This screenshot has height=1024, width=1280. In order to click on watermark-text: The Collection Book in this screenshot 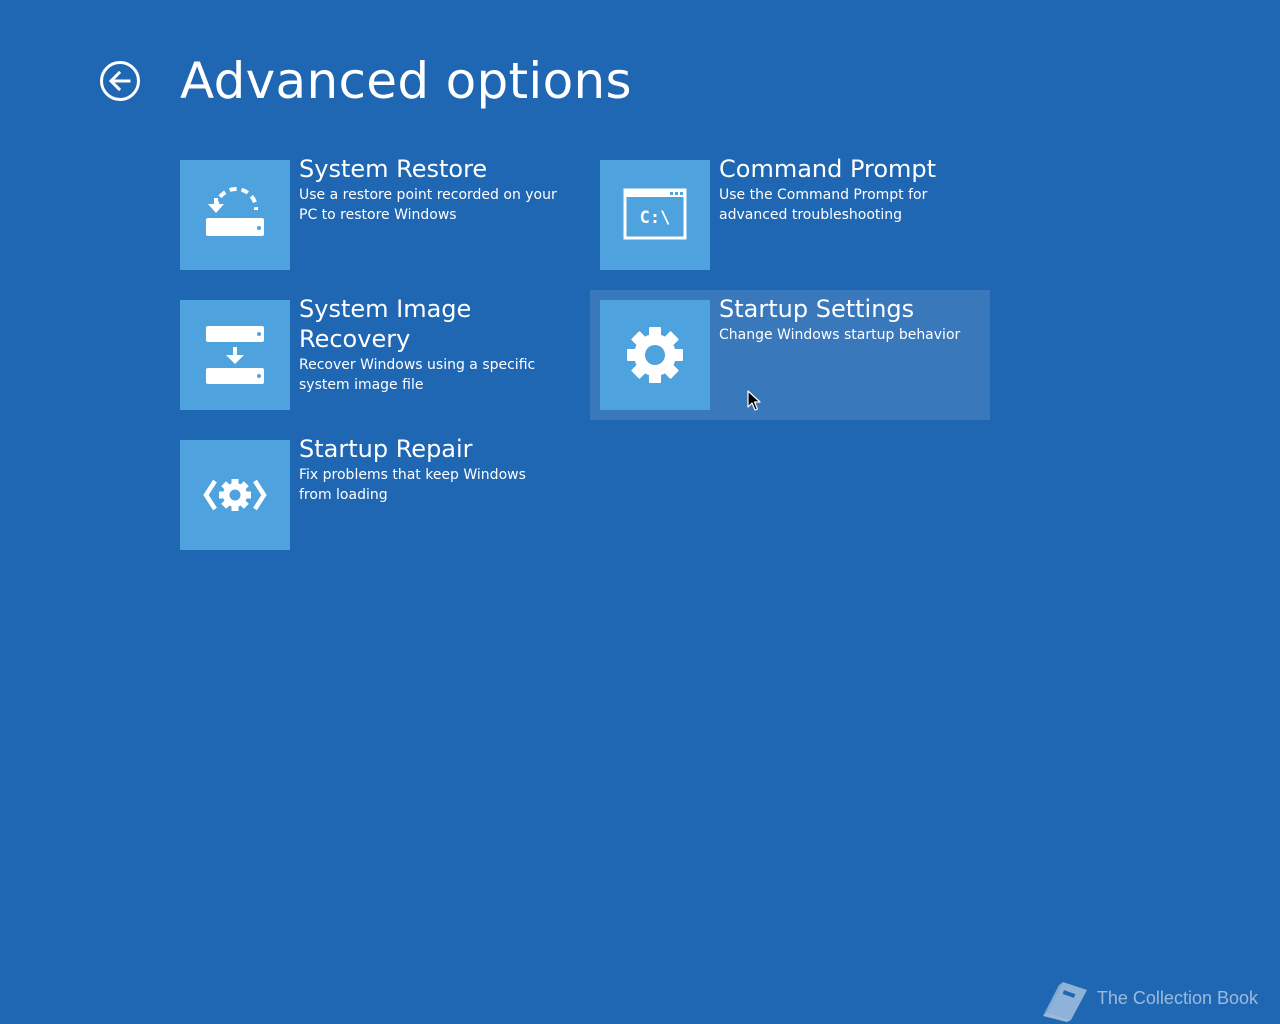, I will do `click(1177, 997)`.